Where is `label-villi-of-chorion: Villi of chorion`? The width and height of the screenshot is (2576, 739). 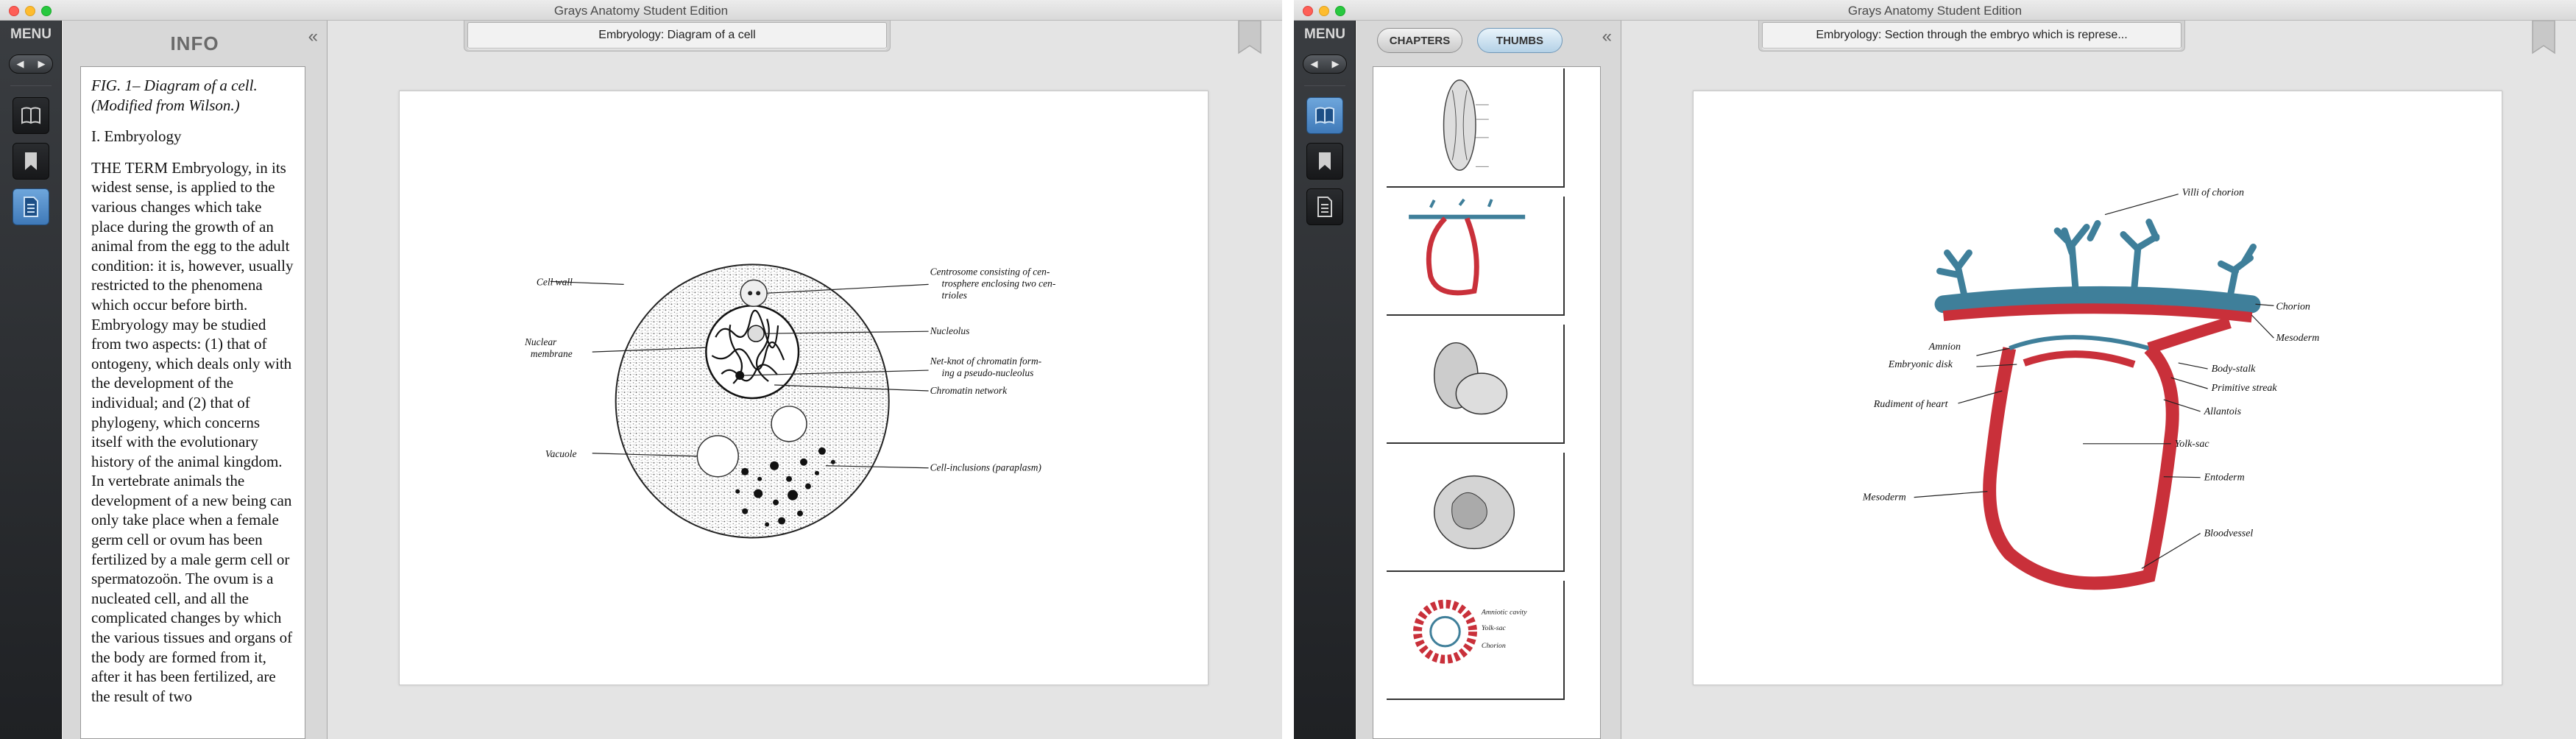 label-villi-of-chorion: Villi of chorion is located at coordinates (2213, 194).